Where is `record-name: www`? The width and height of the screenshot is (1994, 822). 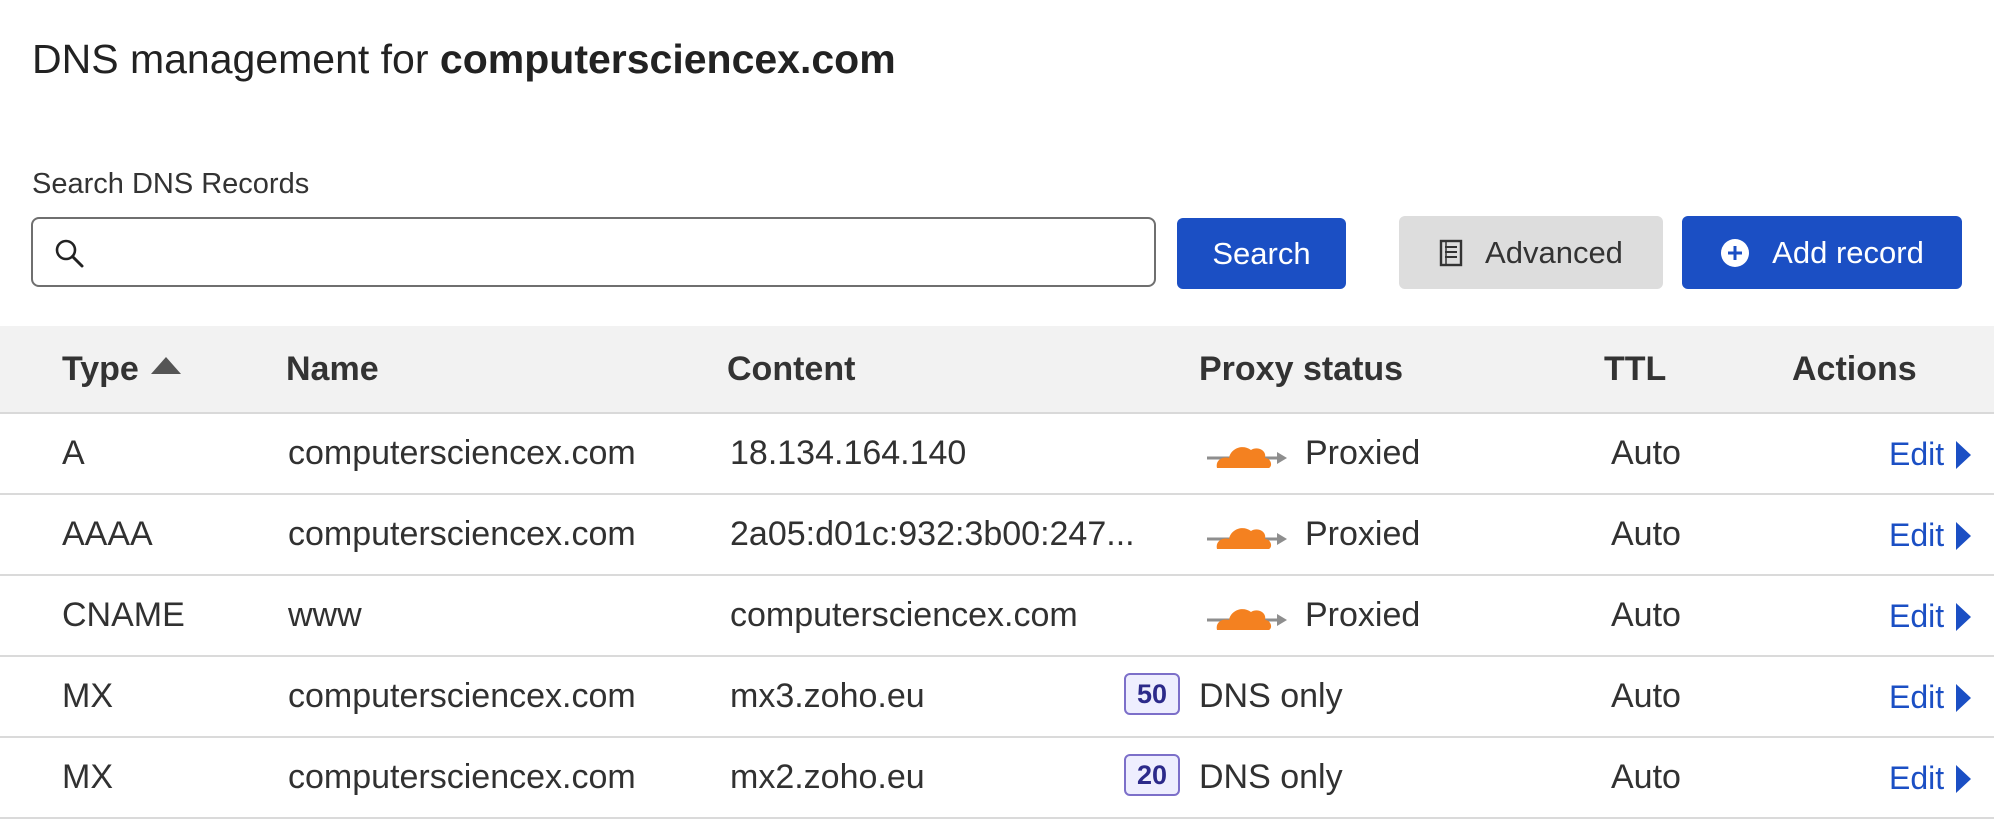
record-name: www is located at coordinates (325, 615).